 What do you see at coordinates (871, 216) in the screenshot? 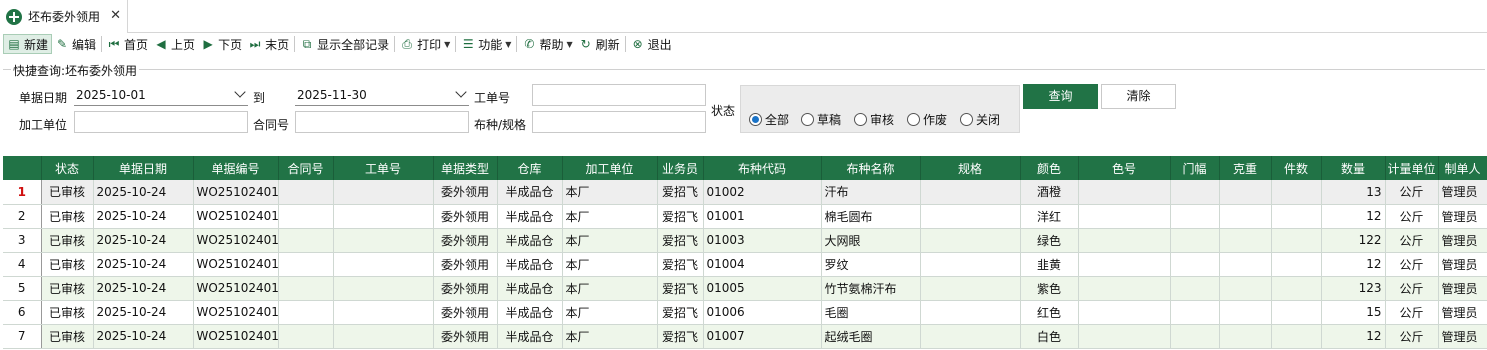
I see `table-cell: 棉毛圆布` at bounding box center [871, 216].